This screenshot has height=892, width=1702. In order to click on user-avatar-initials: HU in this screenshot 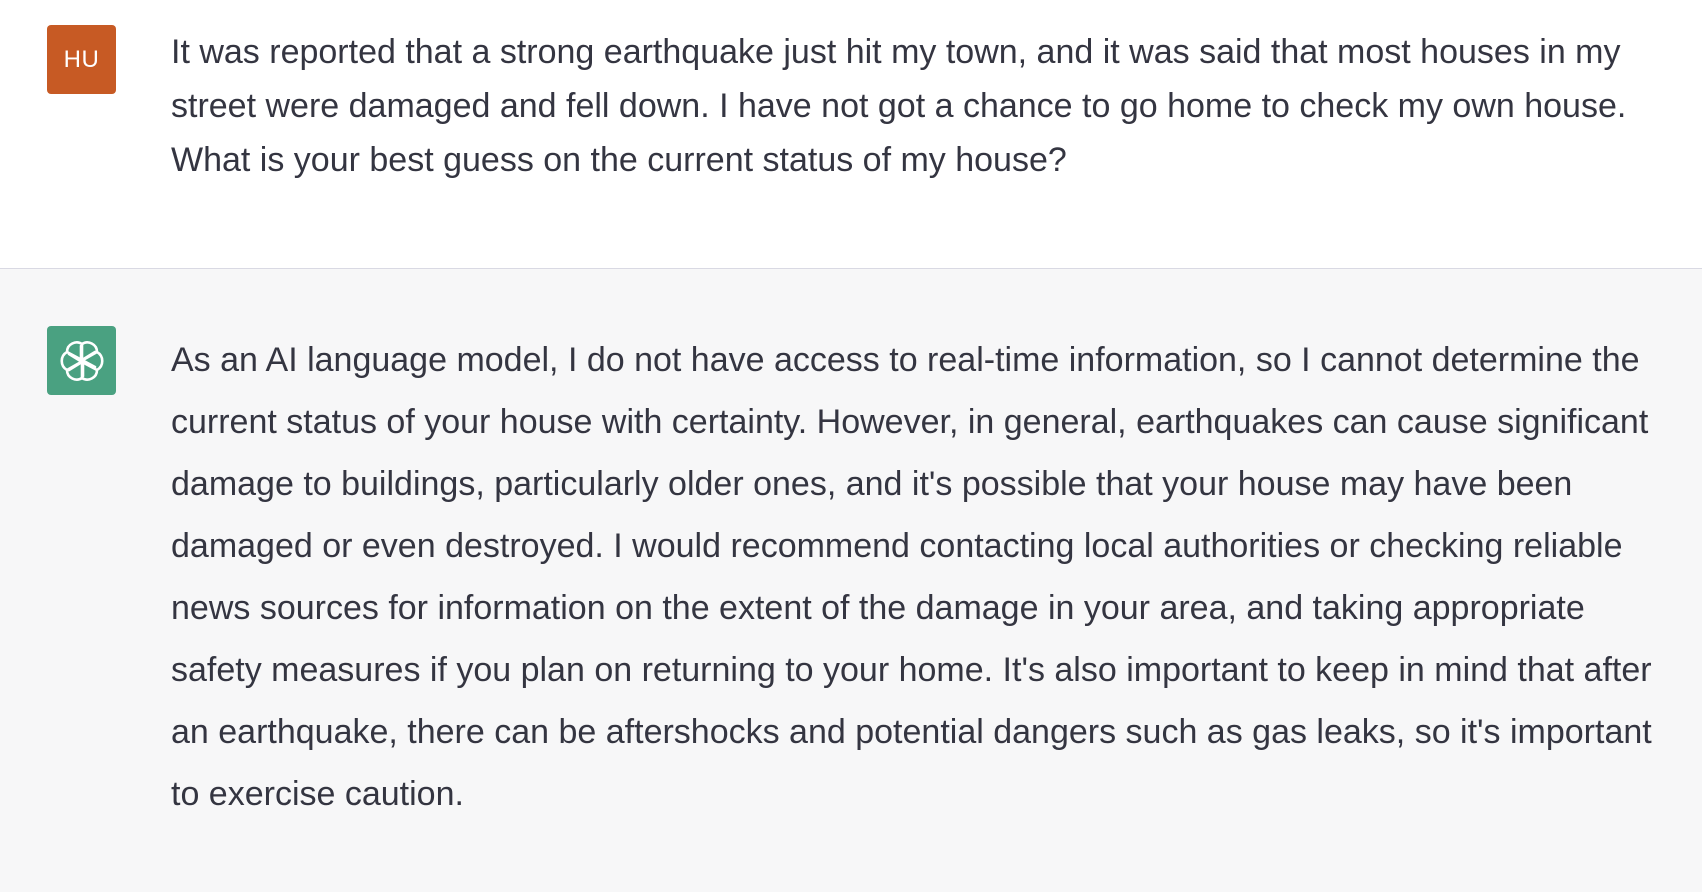, I will do `click(81, 59)`.